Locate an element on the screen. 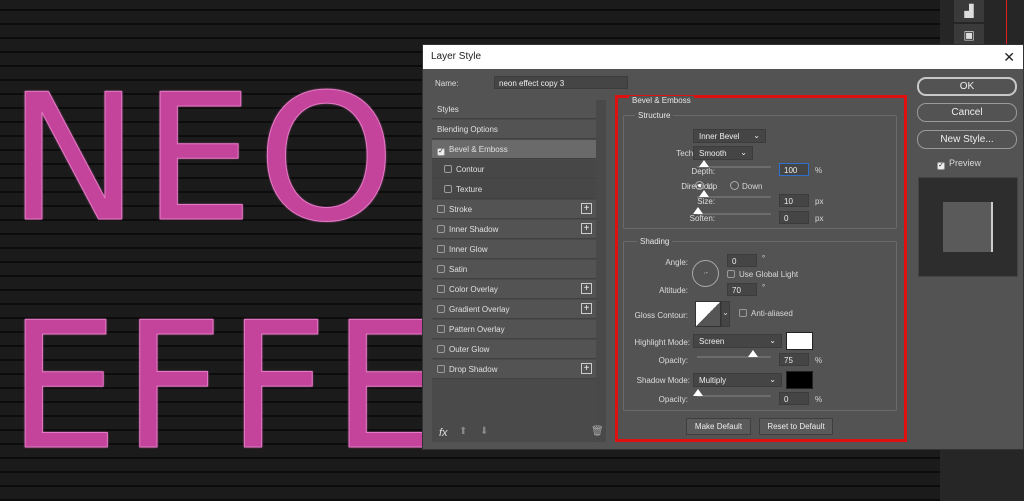 This screenshot has width=1024, height=501. highlight-opacity-input: 75 is located at coordinates (794, 359).